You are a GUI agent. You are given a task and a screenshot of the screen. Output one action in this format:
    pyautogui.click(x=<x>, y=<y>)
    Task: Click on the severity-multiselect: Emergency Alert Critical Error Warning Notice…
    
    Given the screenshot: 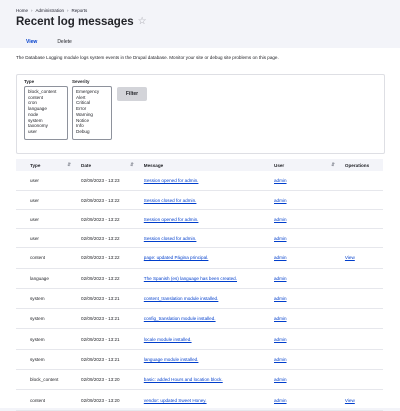 What is the action you would take?
    pyautogui.click(x=92, y=113)
    